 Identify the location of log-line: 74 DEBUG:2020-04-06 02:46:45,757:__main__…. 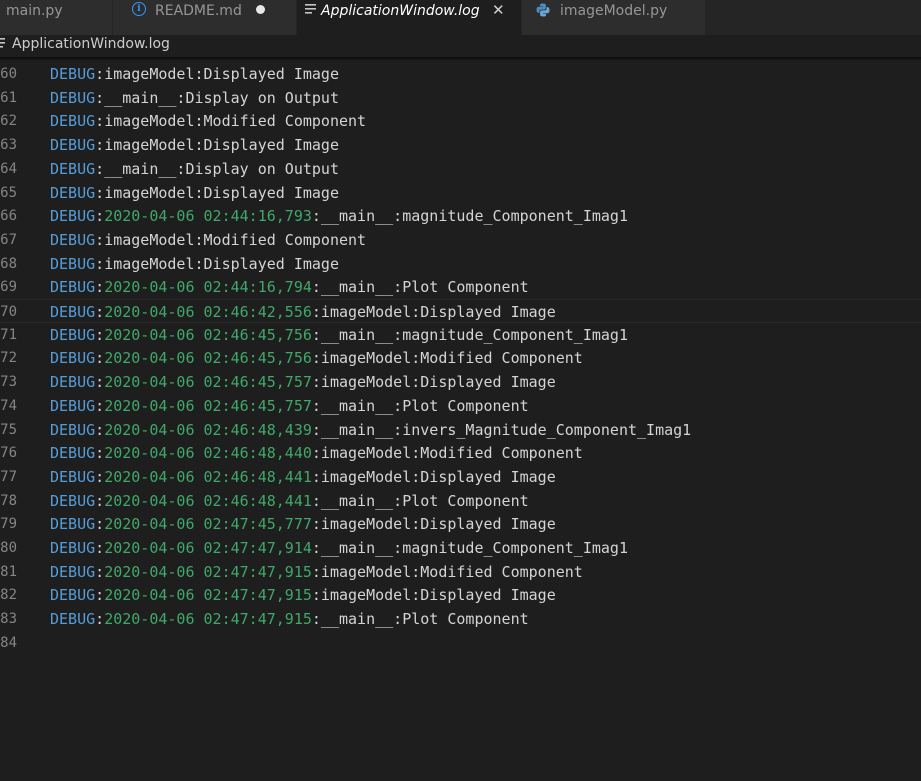
(460, 406).